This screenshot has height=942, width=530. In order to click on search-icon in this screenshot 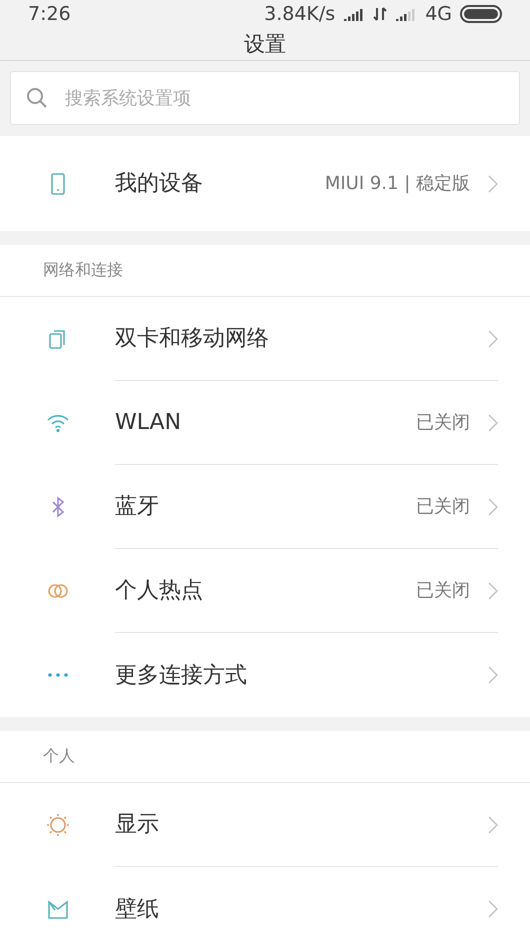, I will do `click(37, 98)`.